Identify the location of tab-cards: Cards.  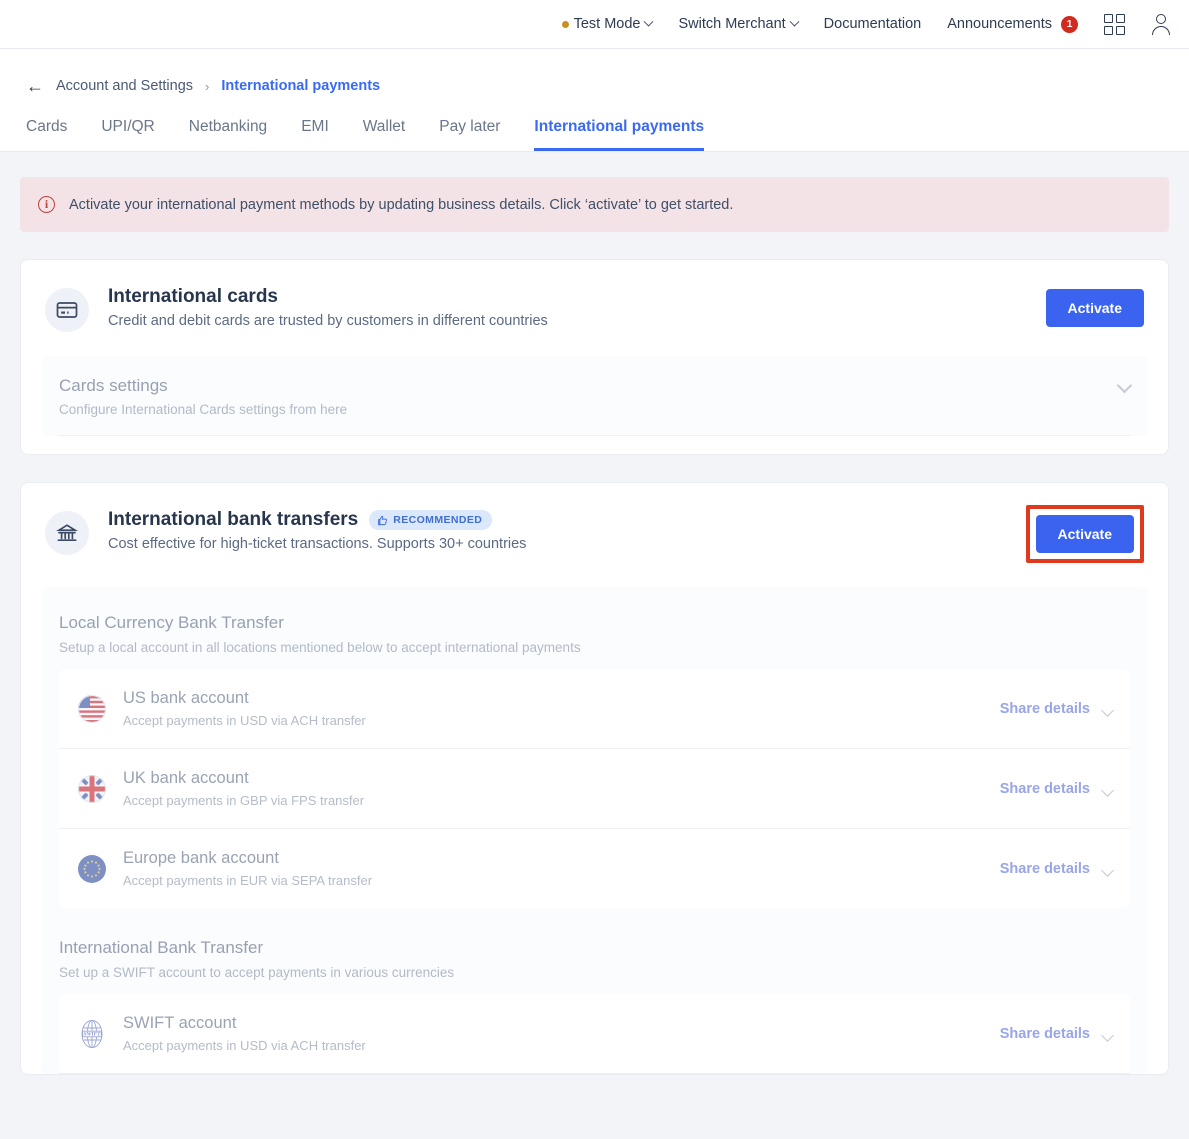
(46, 134).